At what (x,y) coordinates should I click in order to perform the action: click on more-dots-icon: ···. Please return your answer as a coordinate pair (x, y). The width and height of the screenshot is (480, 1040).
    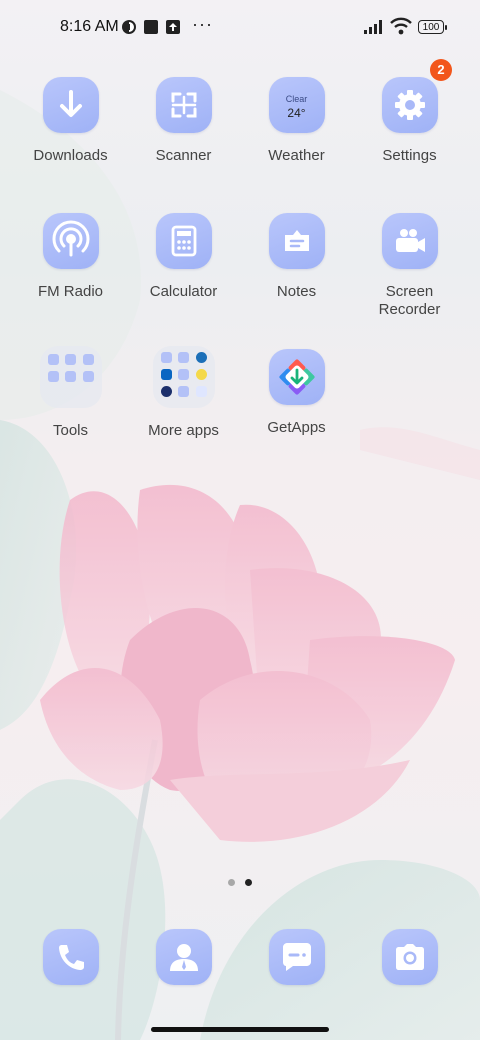
    Looking at the image, I should click on (202, 24).